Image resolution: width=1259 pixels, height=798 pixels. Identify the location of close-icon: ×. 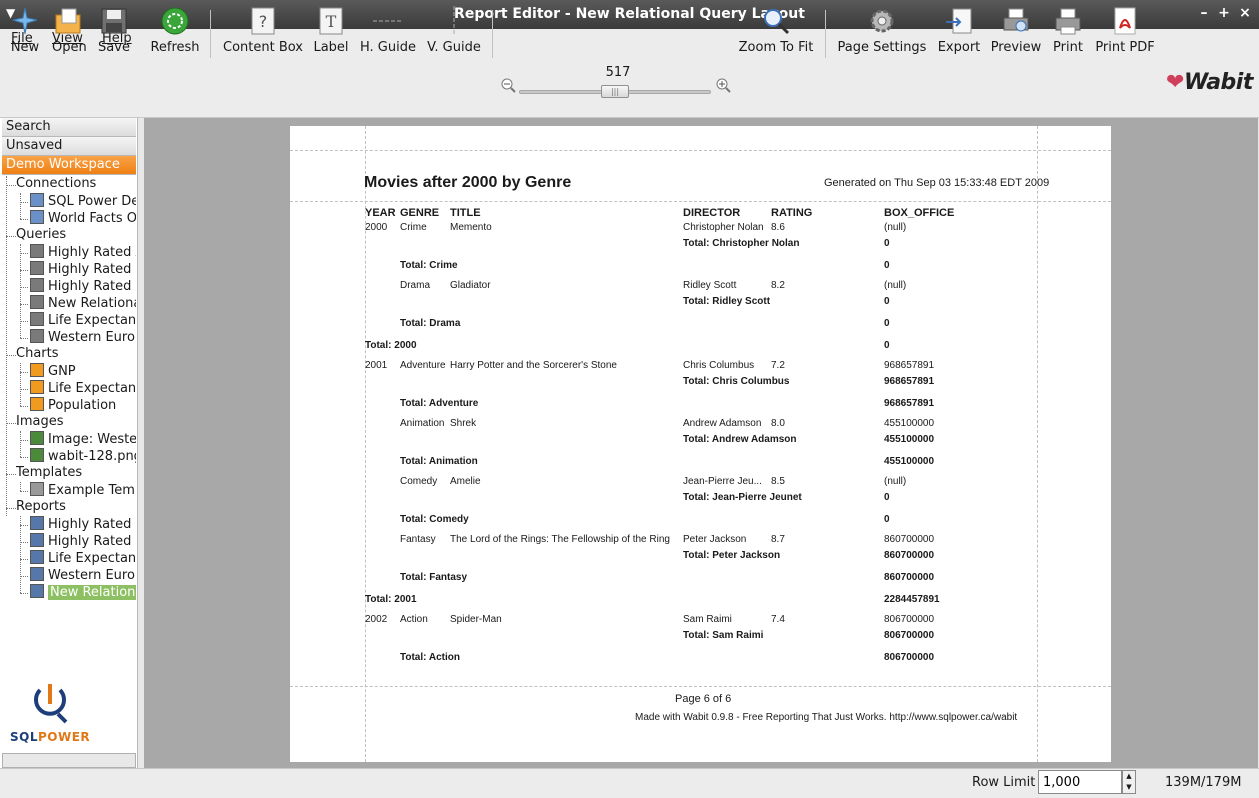
(1245, 14).